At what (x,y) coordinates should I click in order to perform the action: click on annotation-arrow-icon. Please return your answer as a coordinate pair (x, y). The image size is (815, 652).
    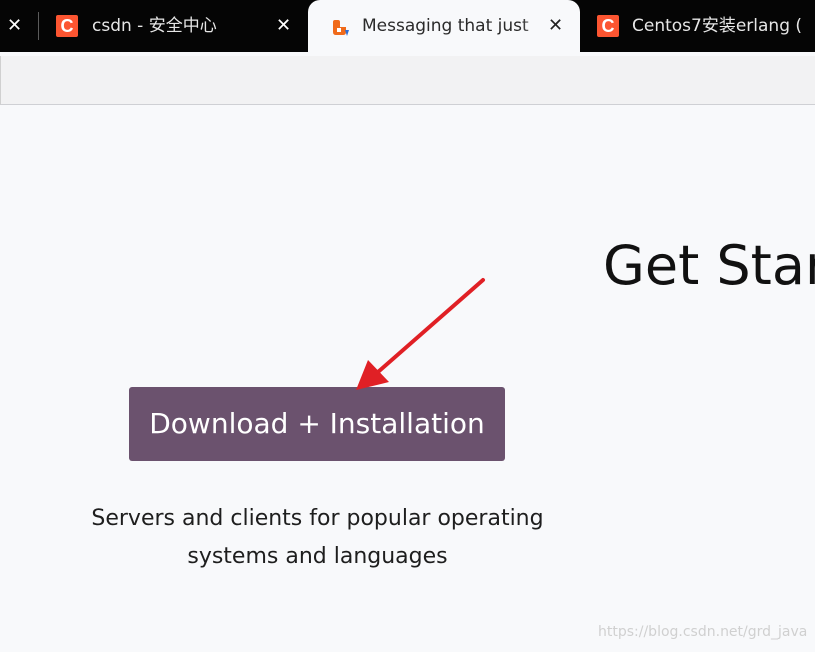
    Looking at the image, I should click on (420, 334).